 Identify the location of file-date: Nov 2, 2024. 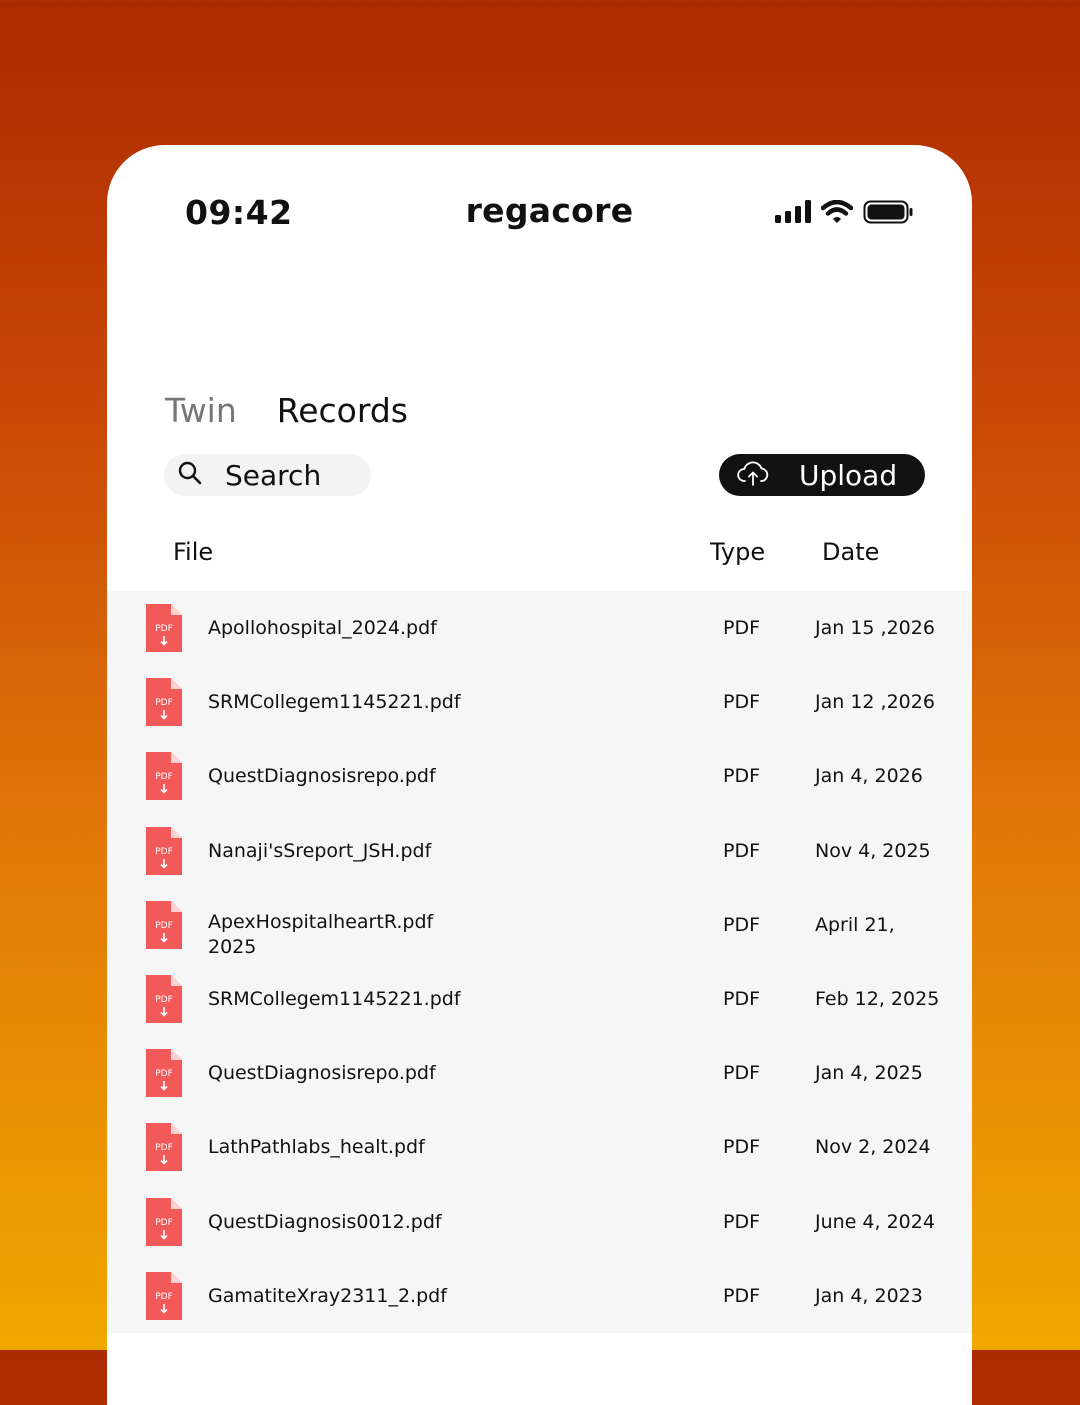
(873, 1147).